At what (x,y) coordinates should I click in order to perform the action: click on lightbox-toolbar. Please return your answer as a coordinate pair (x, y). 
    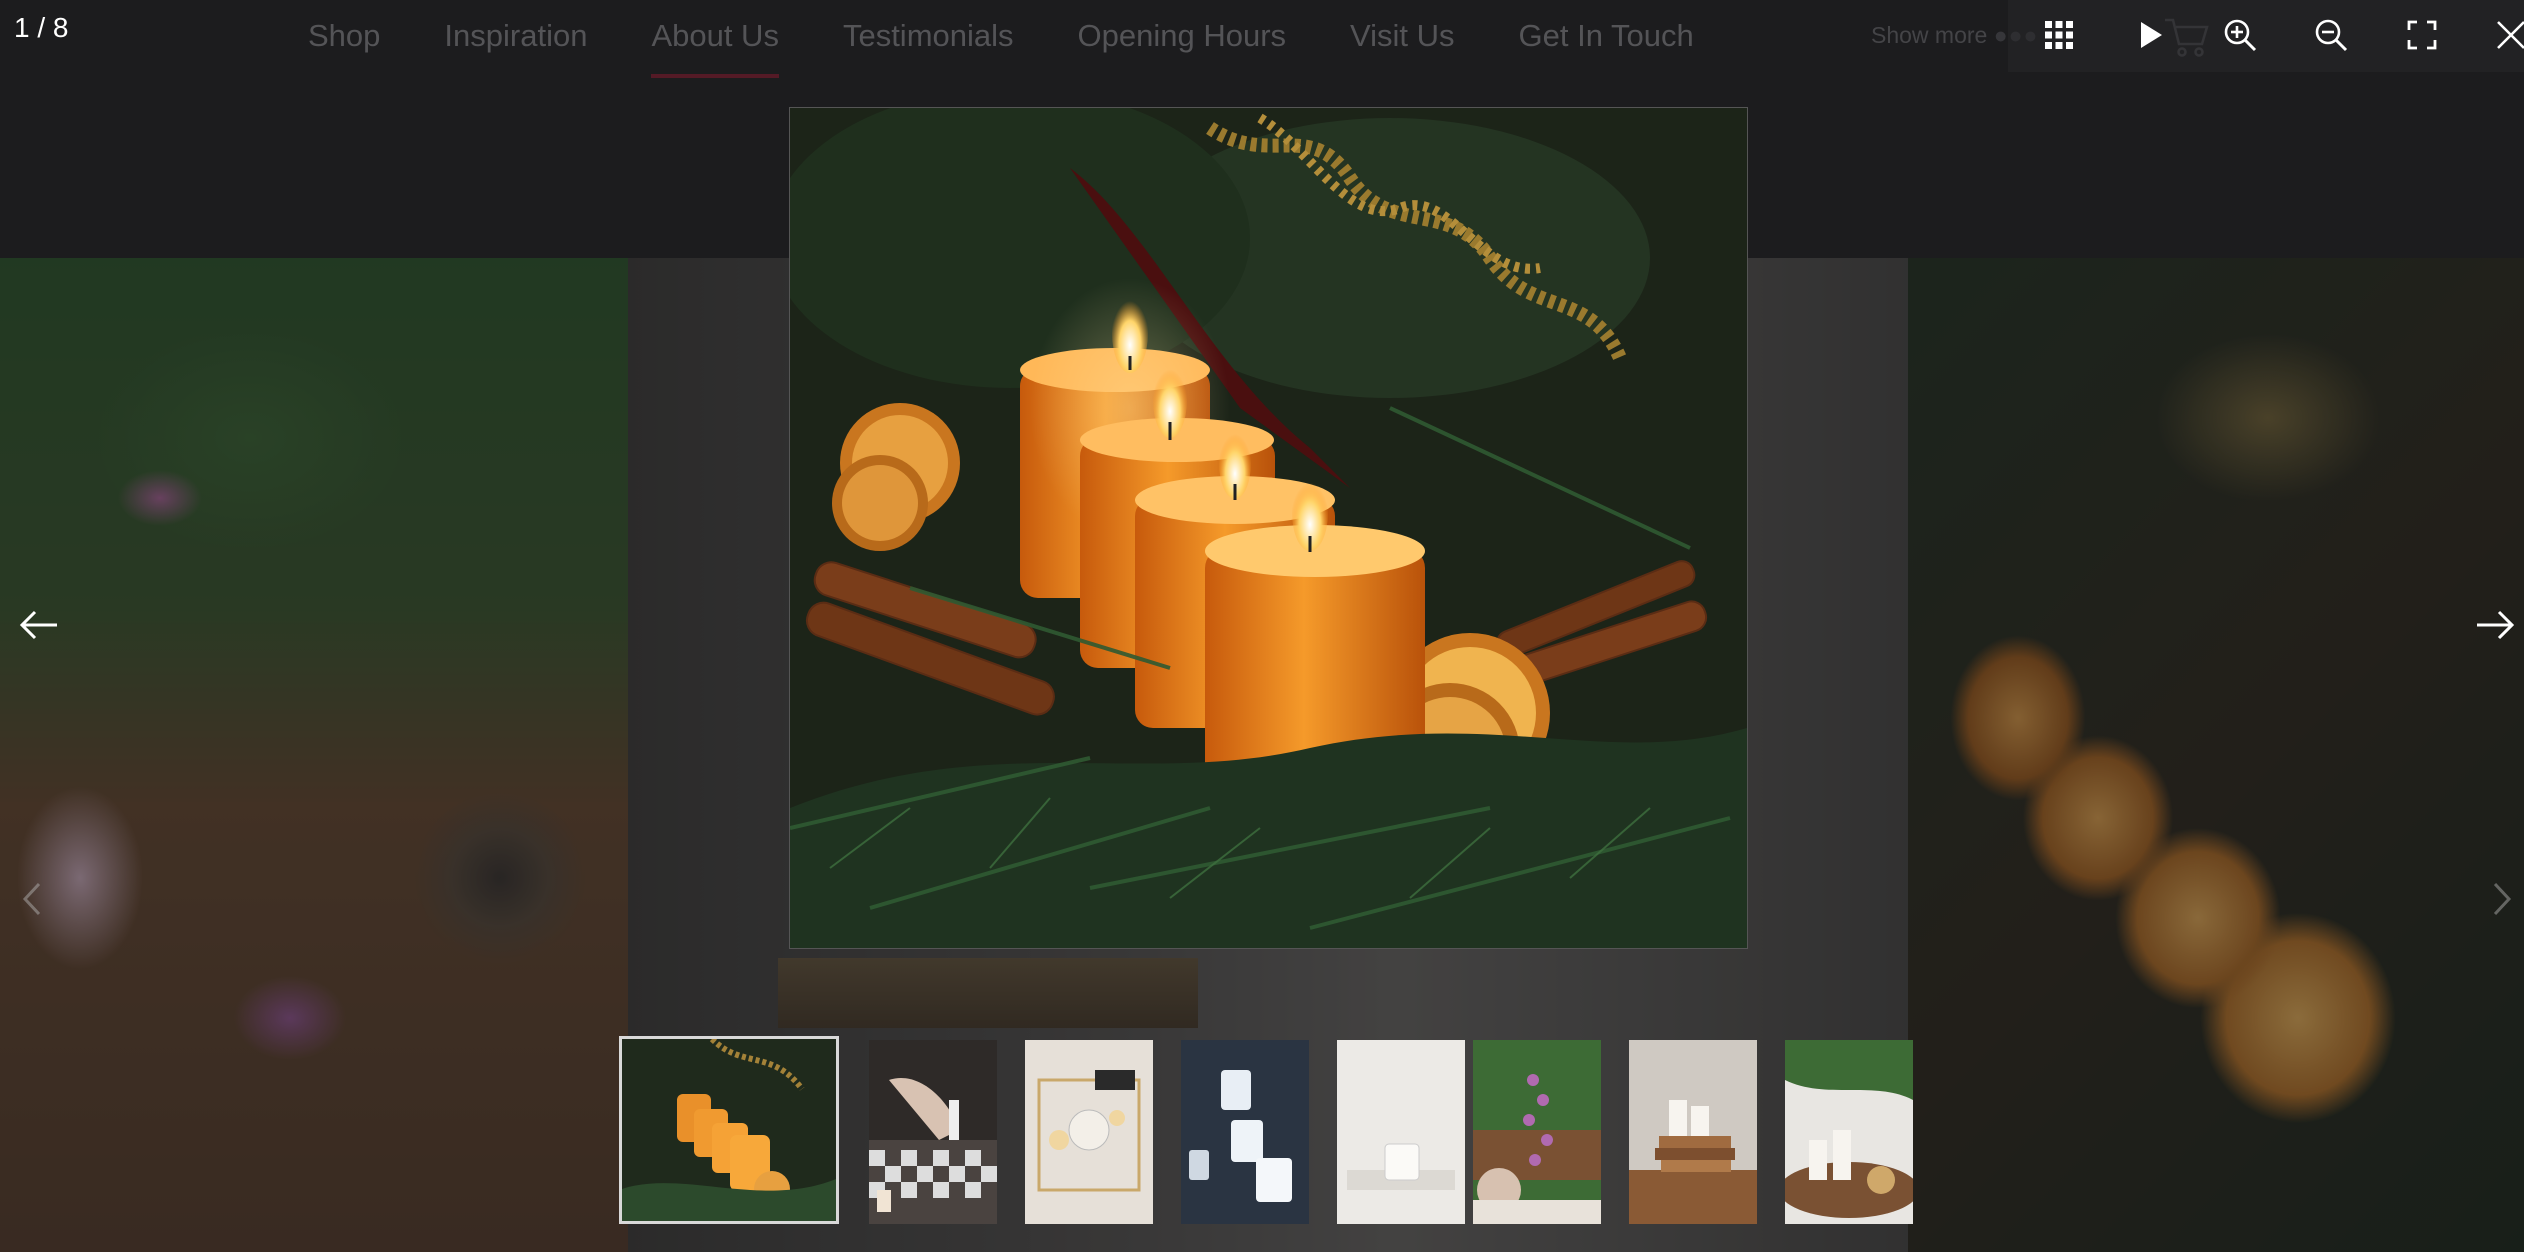
    Looking at the image, I should click on (2266, 36).